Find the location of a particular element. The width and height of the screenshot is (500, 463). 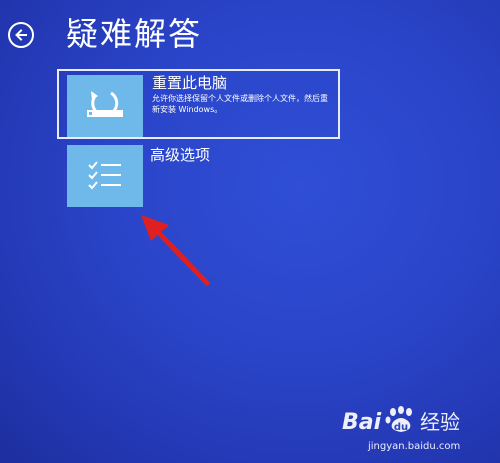

reset-pc-option: 重置此电脑 允许你选择保留个人文件或删除个人文件，然后重新安装 Windows。 is located at coordinates (198, 104).